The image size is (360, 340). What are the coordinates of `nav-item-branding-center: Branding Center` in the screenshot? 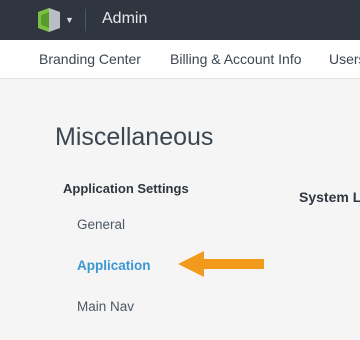 It's located at (90, 59).